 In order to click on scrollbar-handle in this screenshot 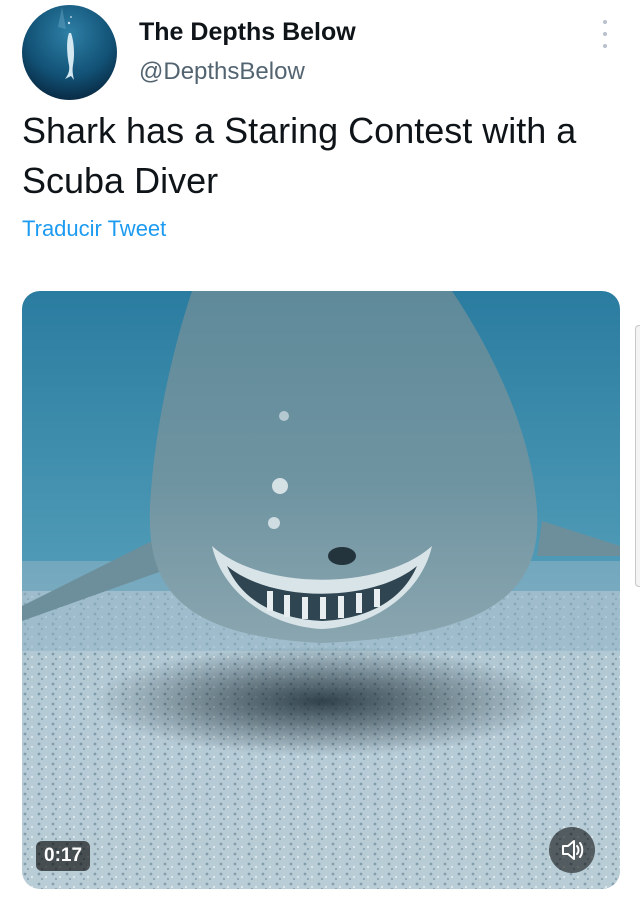, I will do `click(637, 456)`.